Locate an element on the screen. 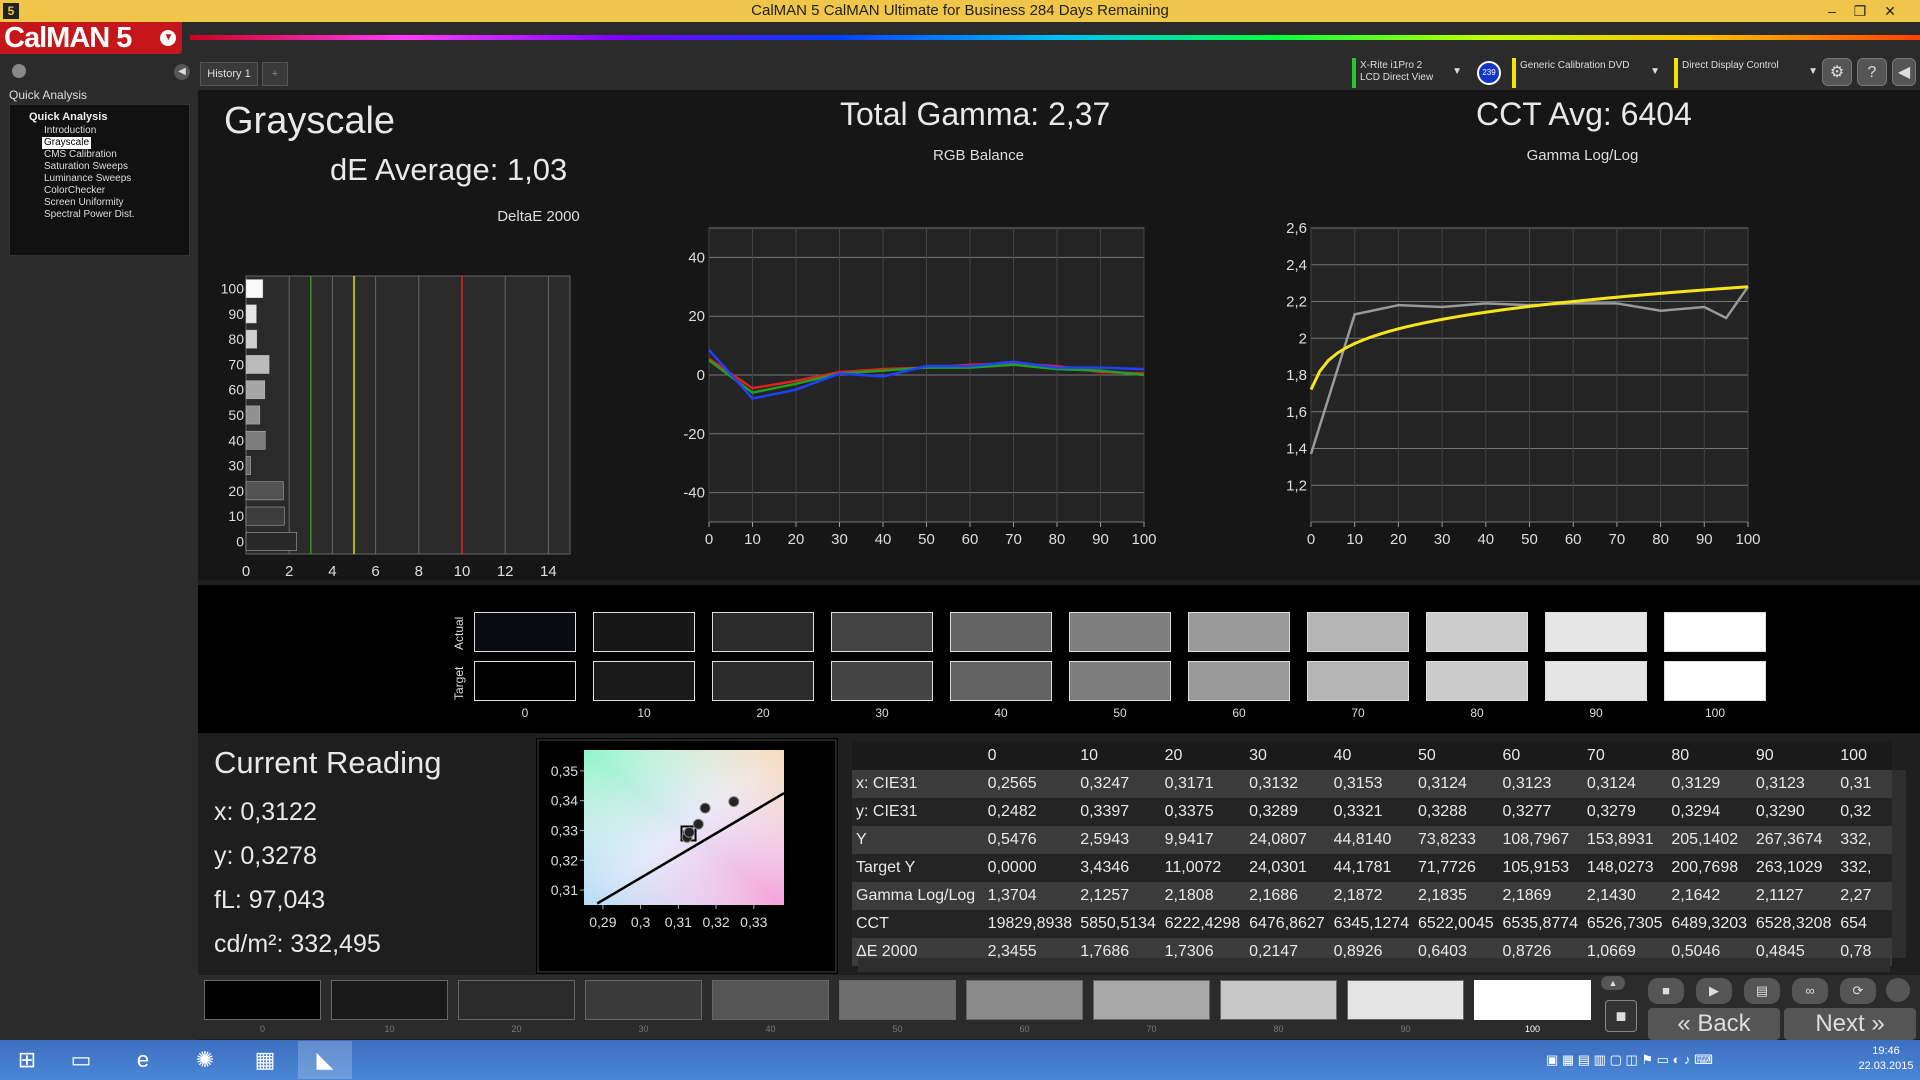  next-button: Next » is located at coordinates (1850, 1024).